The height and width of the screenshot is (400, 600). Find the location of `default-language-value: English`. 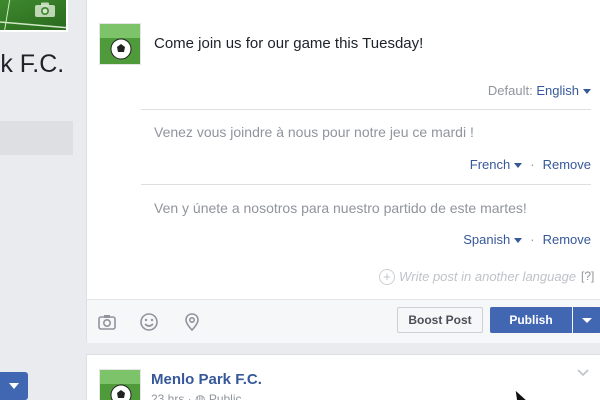

default-language-value: English is located at coordinates (557, 90).